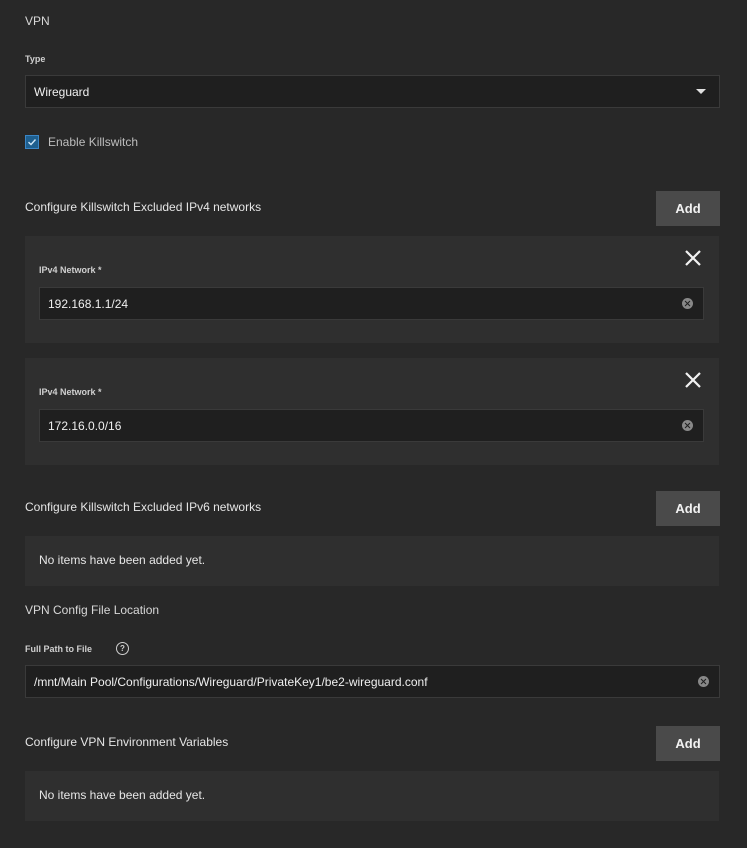  Describe the element at coordinates (688, 743) in the screenshot. I see `add-env-var-button: Add` at that location.